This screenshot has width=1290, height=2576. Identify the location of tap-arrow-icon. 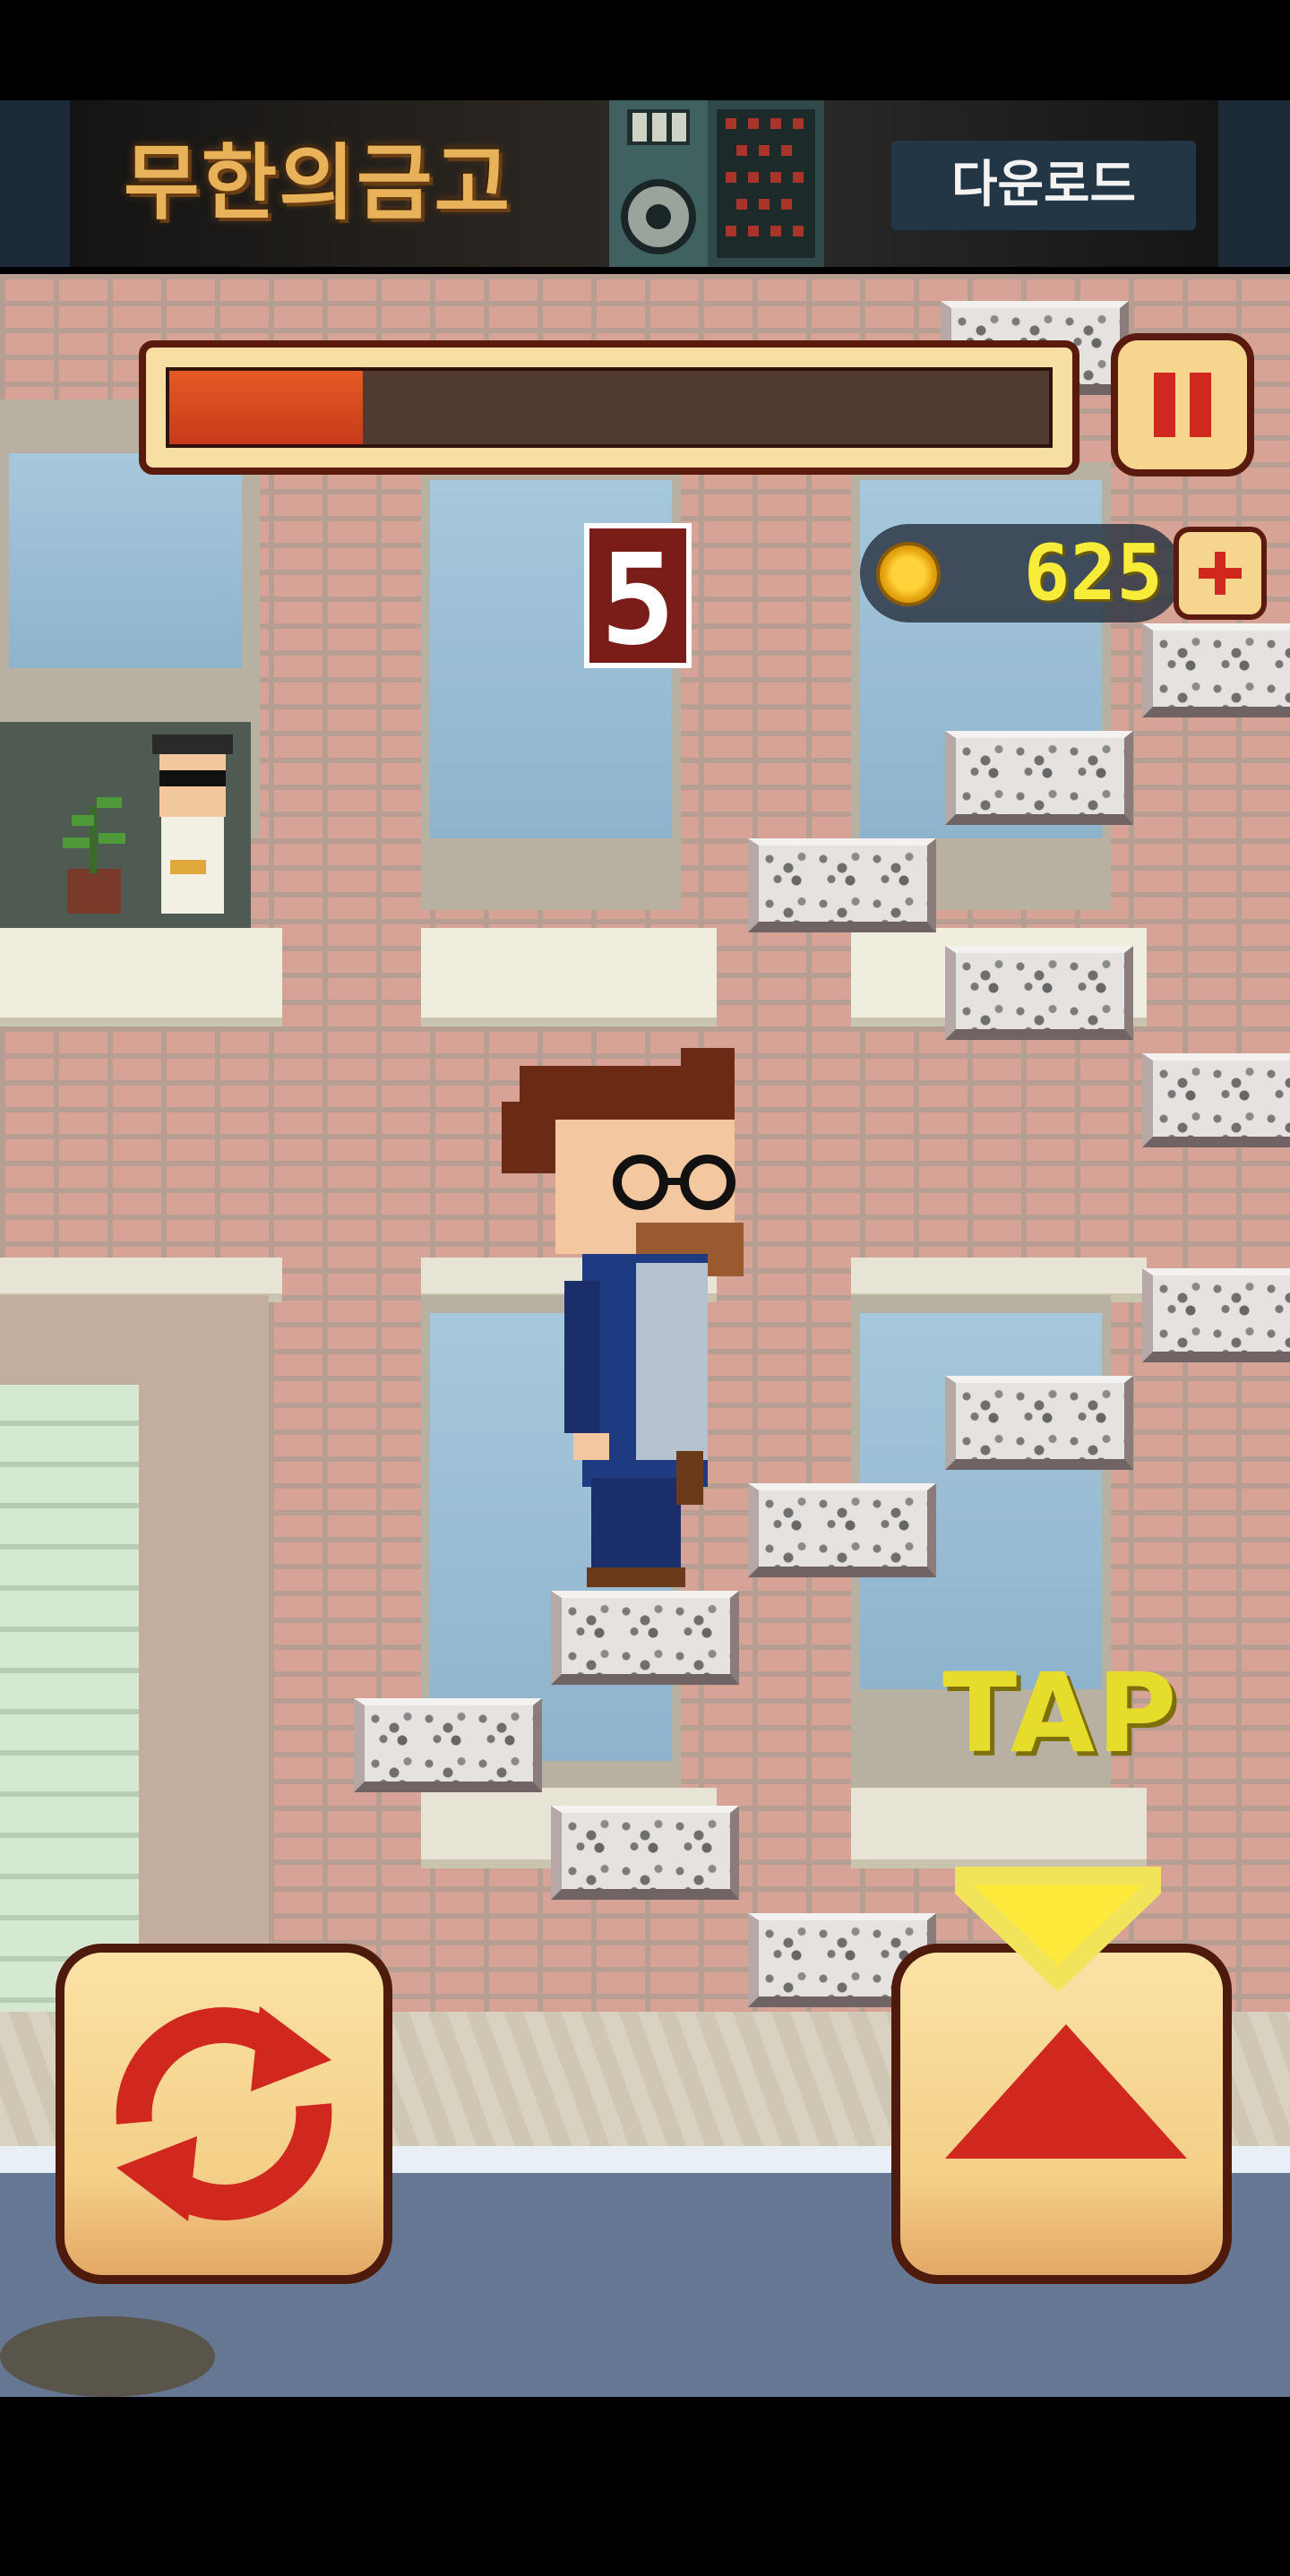
(1058, 1929).